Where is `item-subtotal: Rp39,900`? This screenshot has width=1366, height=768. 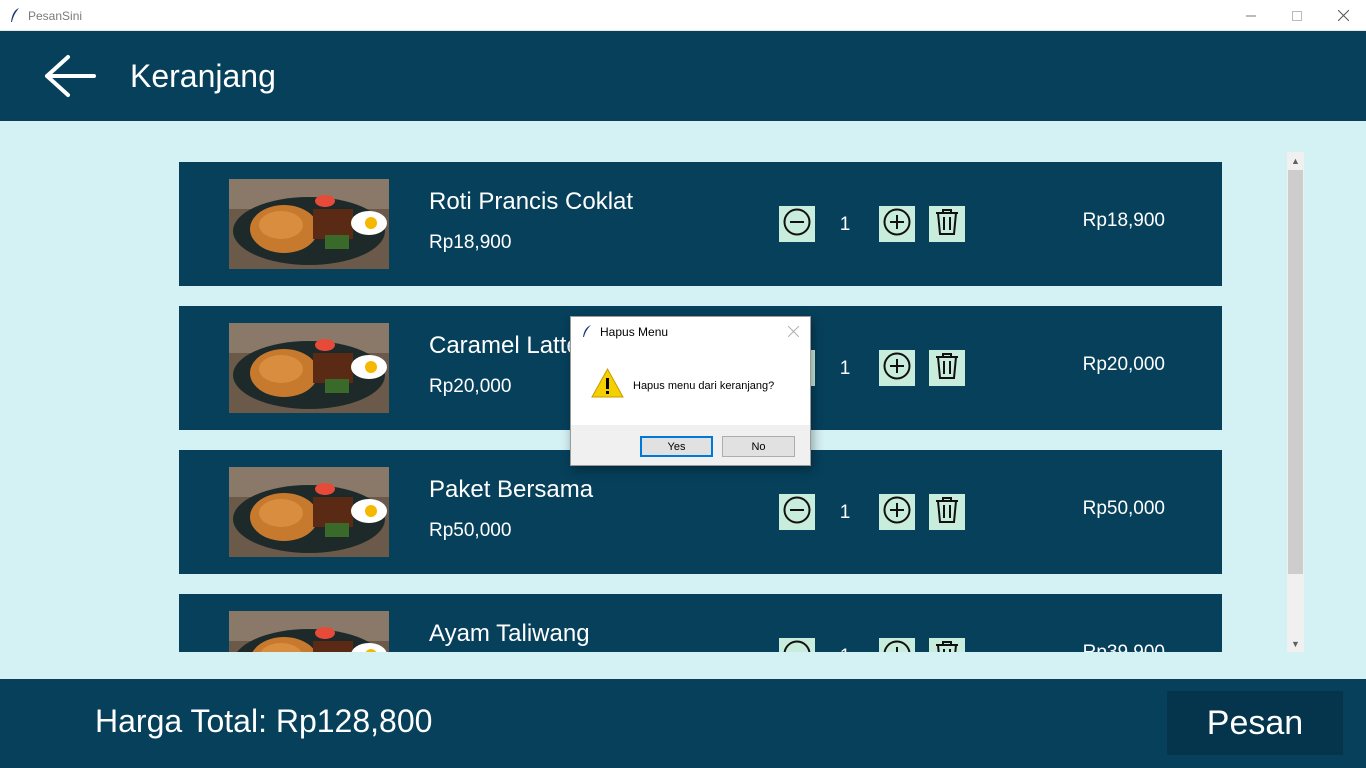
item-subtotal: Rp39,900 is located at coordinates (1102, 647).